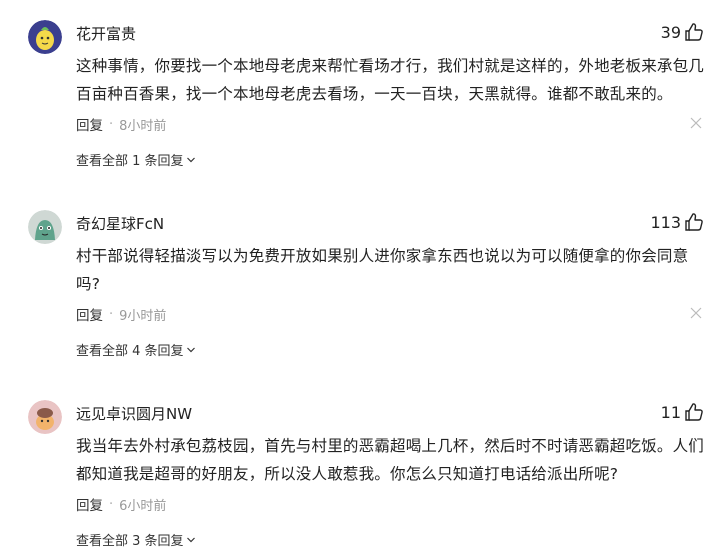 This screenshot has width=720, height=549. I want to click on username: 奇幻星球FcN, so click(120, 223).